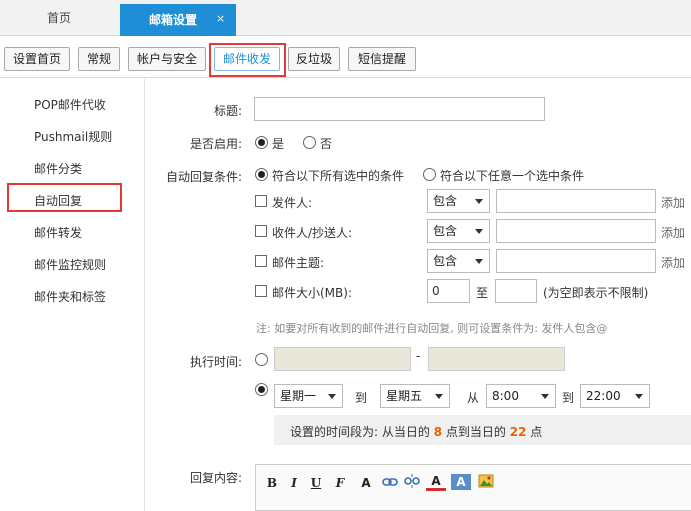 The height and width of the screenshot is (511, 691). What do you see at coordinates (475, 432) in the screenshot?
I see `info-mid: 点到当日的` at bounding box center [475, 432].